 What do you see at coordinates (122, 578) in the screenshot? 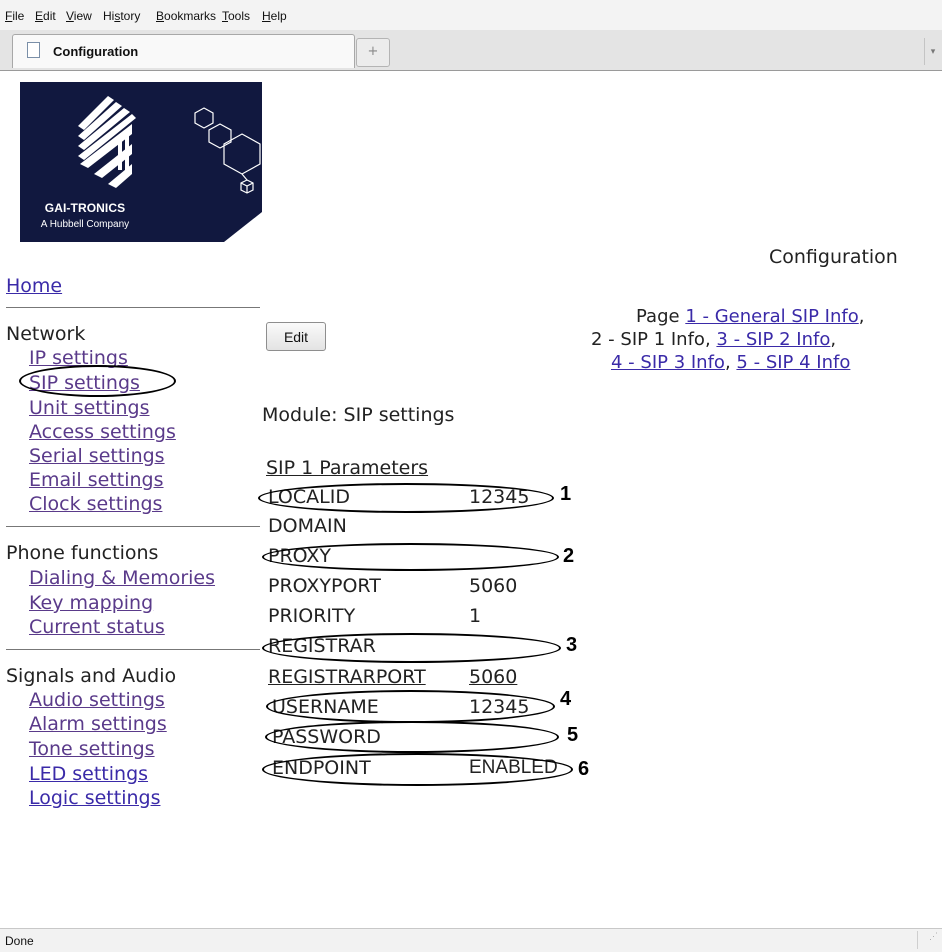
I see `nav-dialing-memories: Dialing & Memories` at bounding box center [122, 578].